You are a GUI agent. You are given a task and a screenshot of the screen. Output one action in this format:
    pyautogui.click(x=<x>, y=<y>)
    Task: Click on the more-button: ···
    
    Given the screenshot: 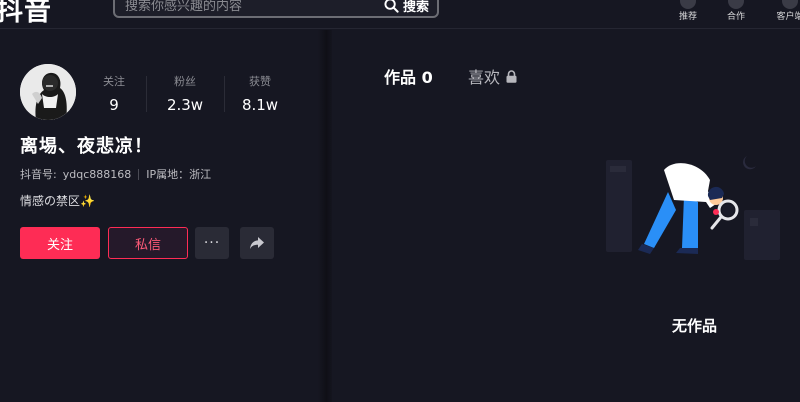 What is the action you would take?
    pyautogui.click(x=212, y=243)
    